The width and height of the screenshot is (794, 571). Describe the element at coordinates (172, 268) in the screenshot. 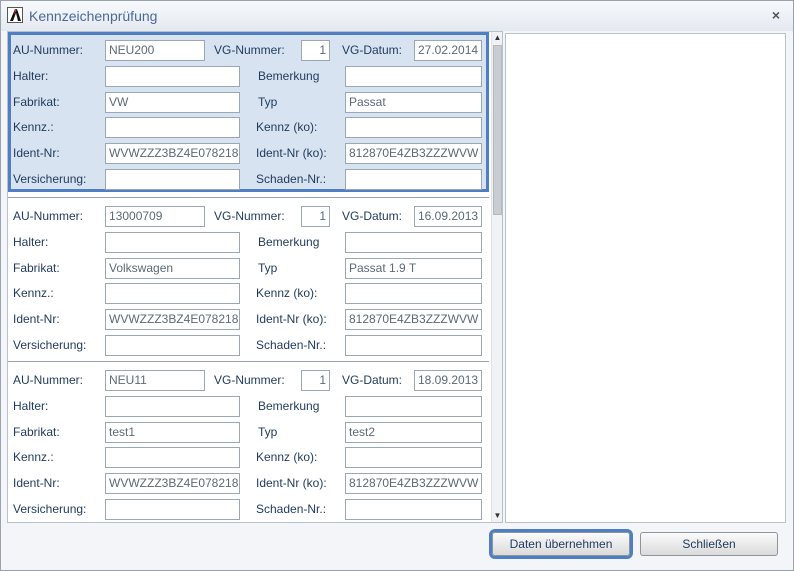

I see `field-fabrikat: Volkswagen` at that location.